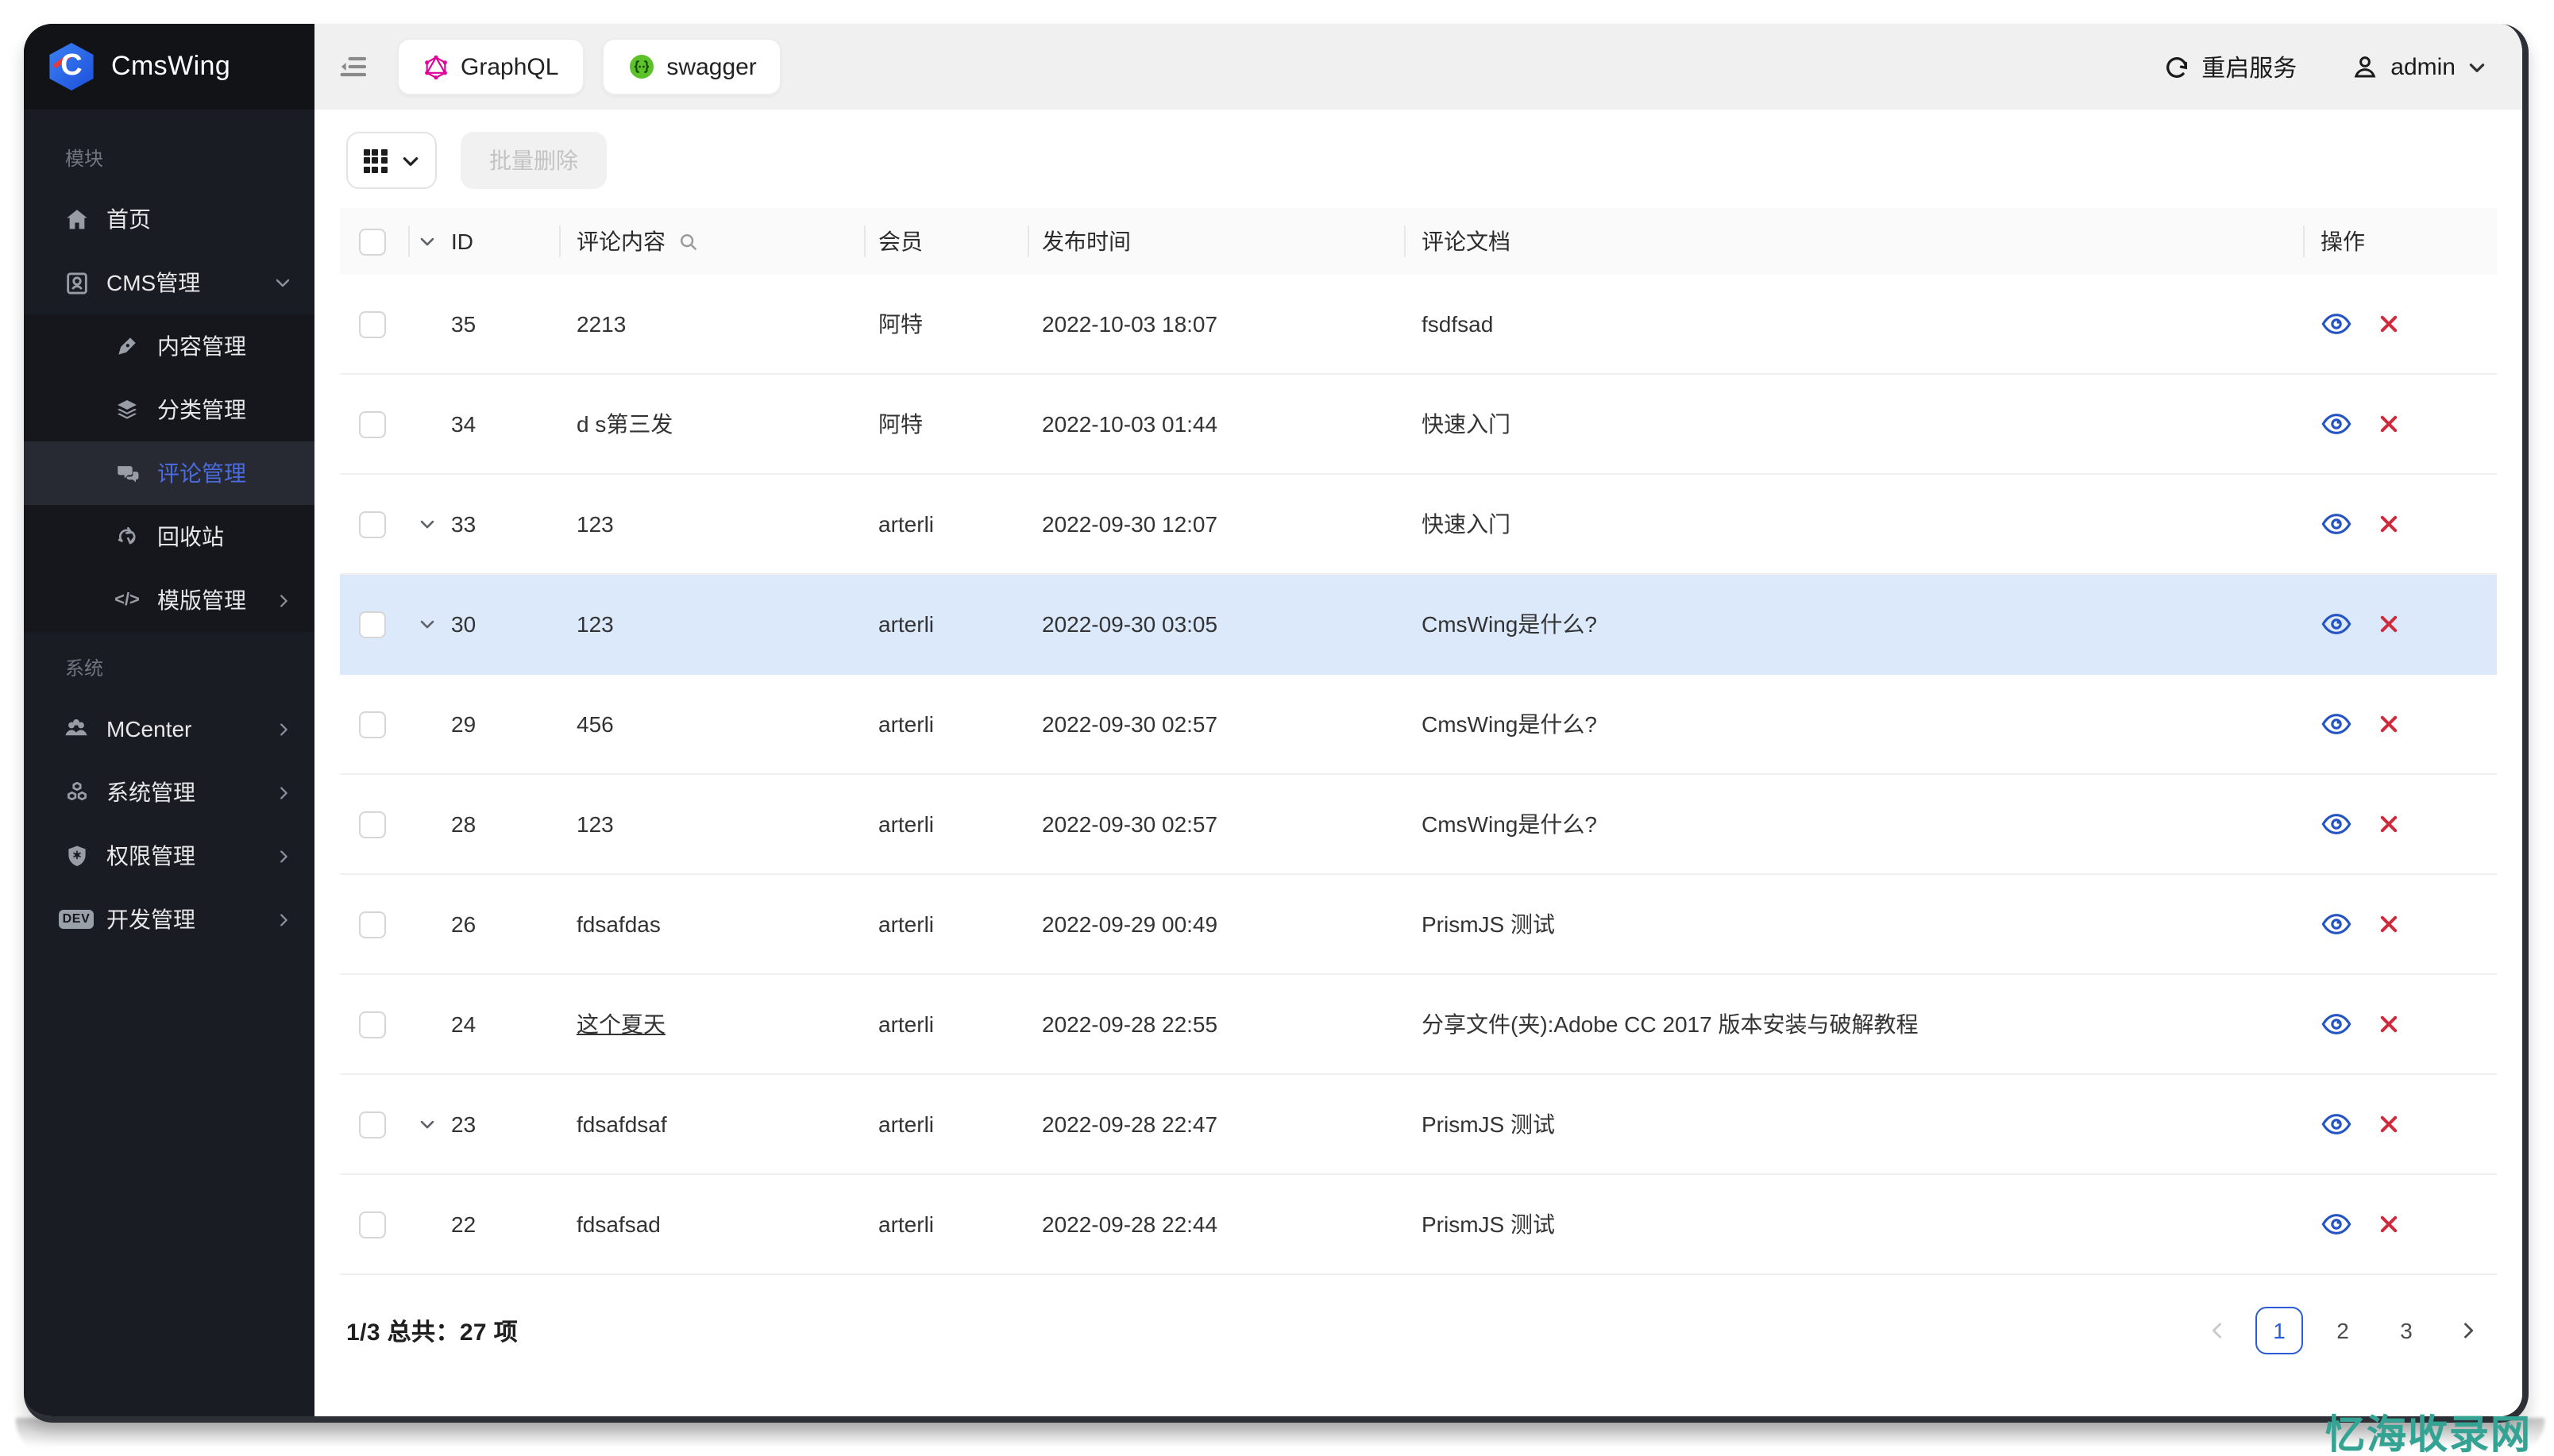 Image resolution: width=2554 pixels, height=1456 pixels. I want to click on sidebar-item-template-mgmt: </> 模版管理, so click(169, 600).